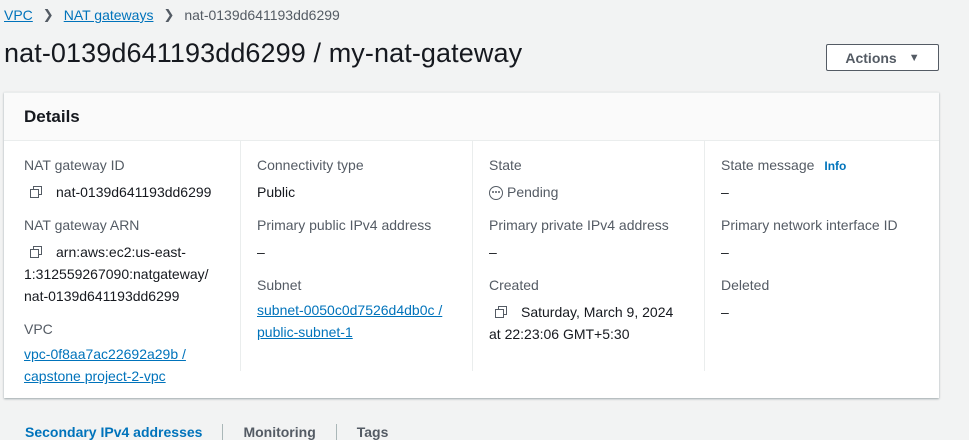  What do you see at coordinates (276, 192) in the screenshot?
I see `connectivity-type-value: Public` at bounding box center [276, 192].